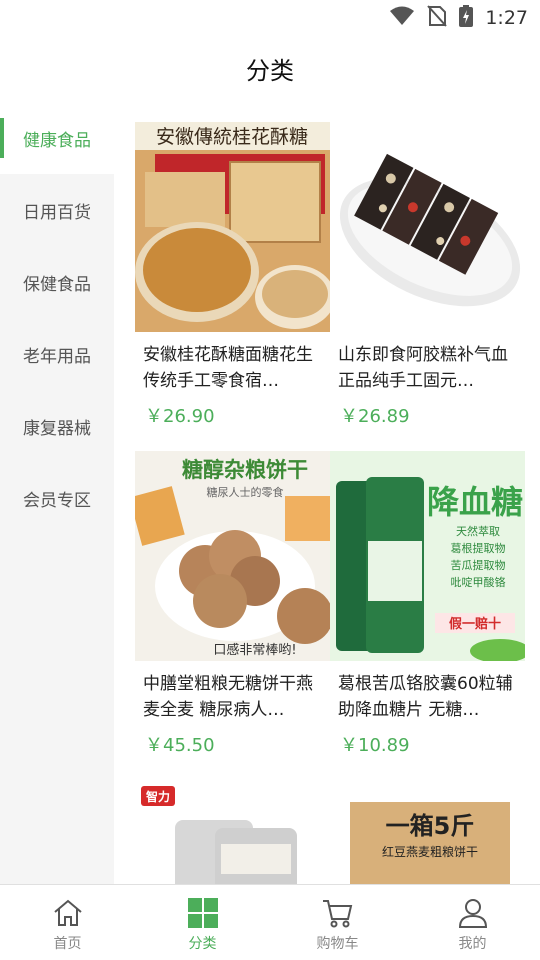  What do you see at coordinates (506, 18) in the screenshot?
I see `status-time: 1:27` at bounding box center [506, 18].